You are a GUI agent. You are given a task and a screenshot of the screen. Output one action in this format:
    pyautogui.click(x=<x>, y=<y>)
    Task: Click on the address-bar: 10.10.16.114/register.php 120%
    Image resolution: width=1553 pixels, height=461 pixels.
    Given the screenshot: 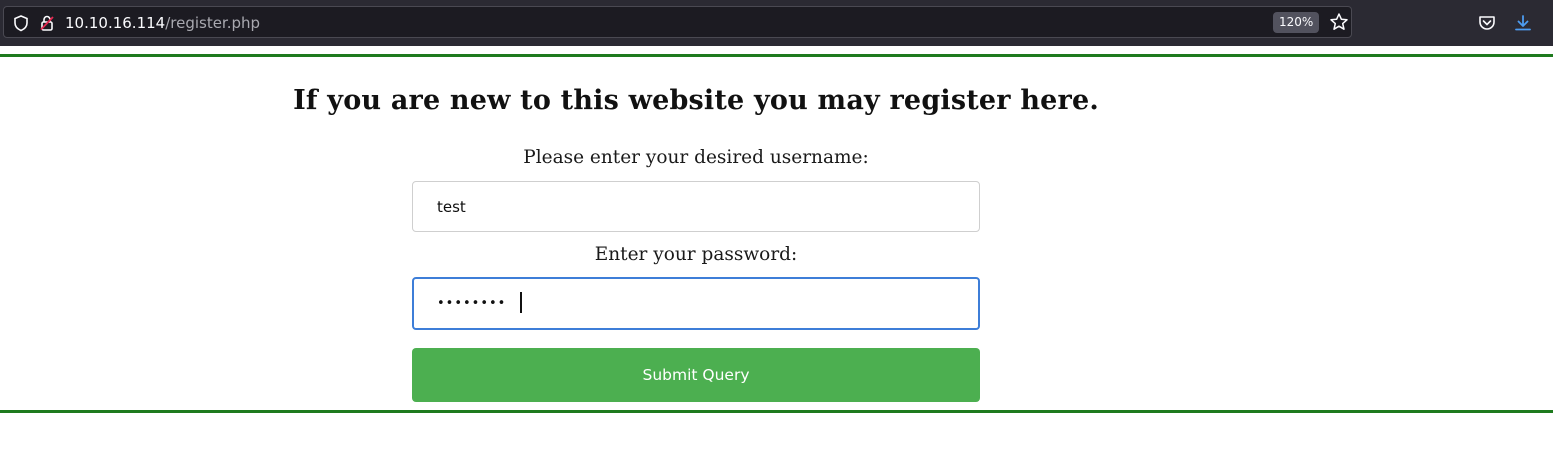 What is the action you would take?
    pyautogui.click(x=677, y=22)
    